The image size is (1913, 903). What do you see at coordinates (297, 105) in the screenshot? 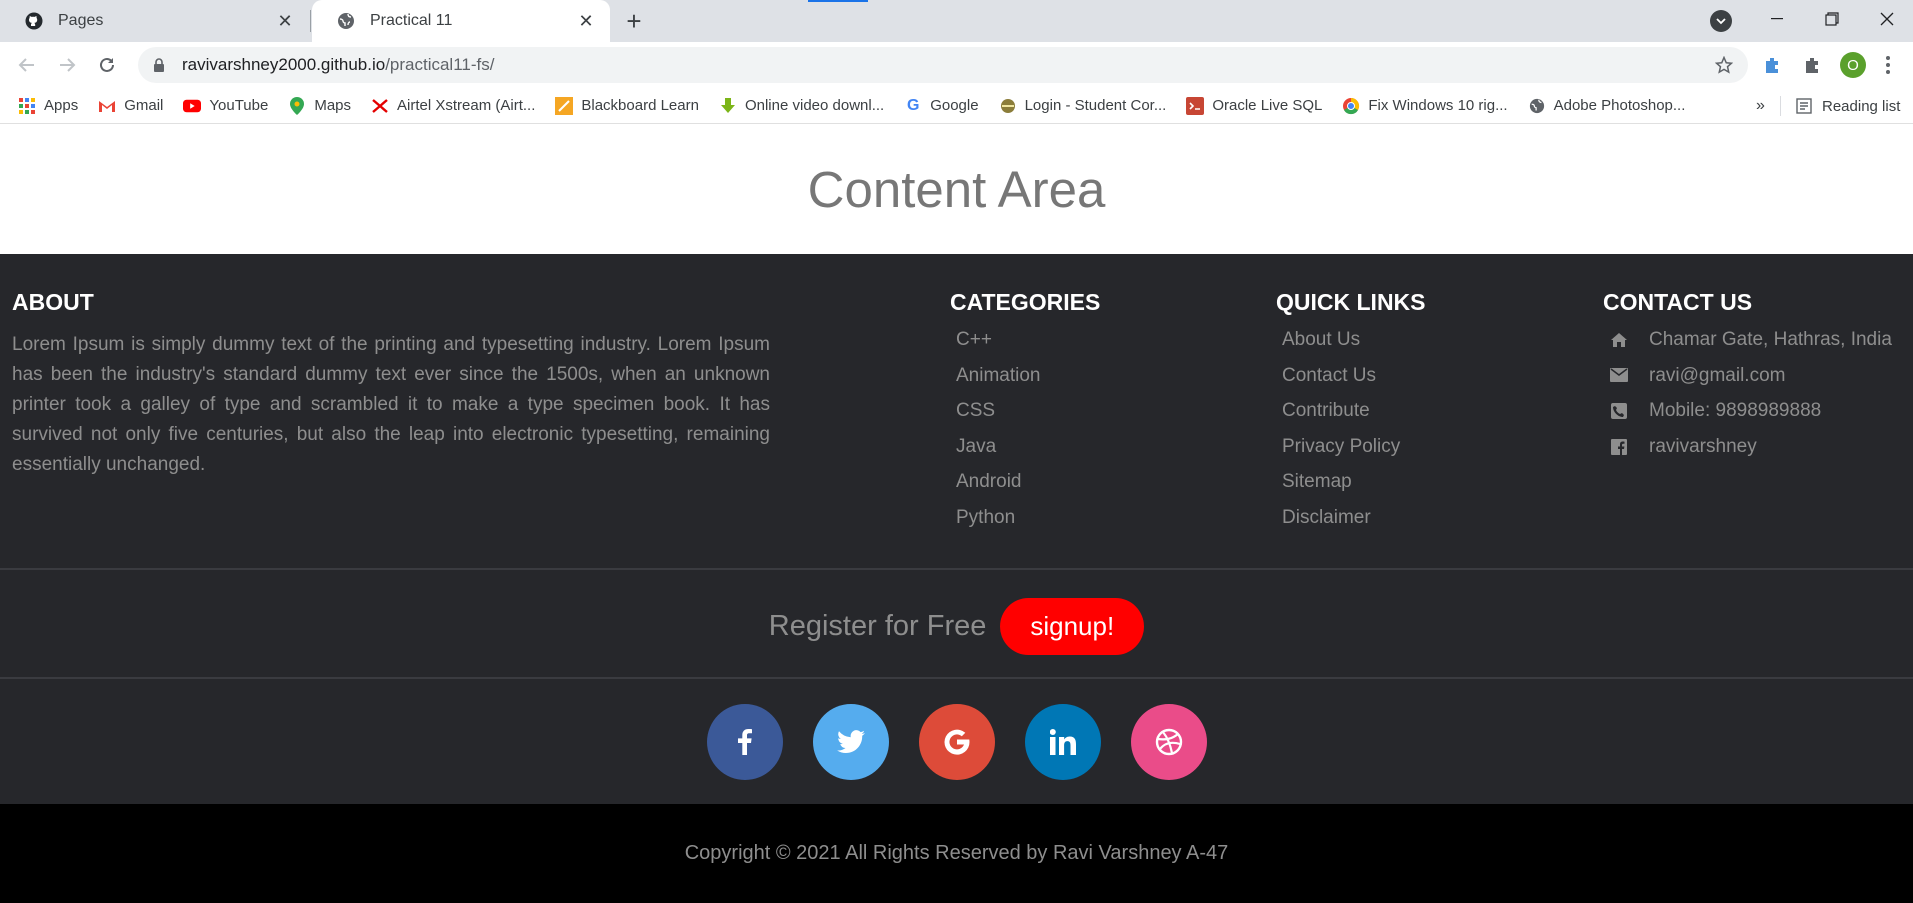
I see `maps-icon` at bounding box center [297, 105].